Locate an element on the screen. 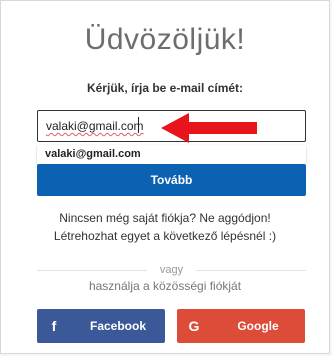 This screenshot has width=332, height=356. autocomplete-suggestion: valaki@gmail.com is located at coordinates (171, 154).